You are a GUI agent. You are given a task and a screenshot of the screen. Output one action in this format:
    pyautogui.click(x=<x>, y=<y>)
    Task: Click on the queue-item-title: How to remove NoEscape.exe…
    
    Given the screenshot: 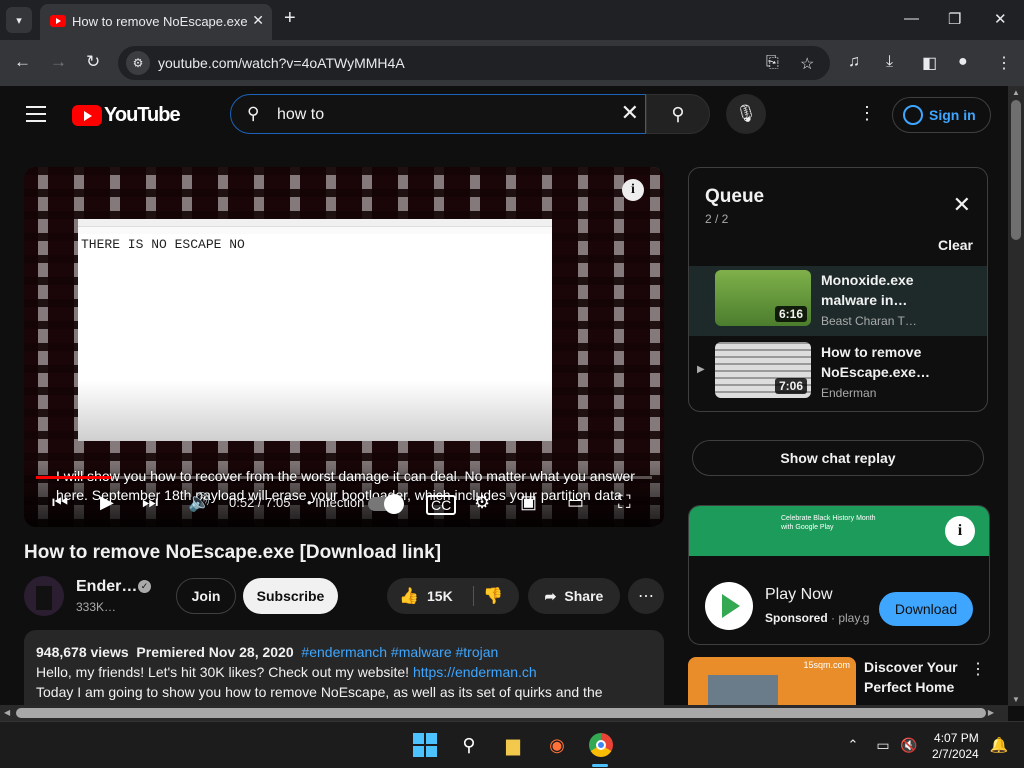 What is the action you would take?
    pyautogui.click(x=875, y=362)
    